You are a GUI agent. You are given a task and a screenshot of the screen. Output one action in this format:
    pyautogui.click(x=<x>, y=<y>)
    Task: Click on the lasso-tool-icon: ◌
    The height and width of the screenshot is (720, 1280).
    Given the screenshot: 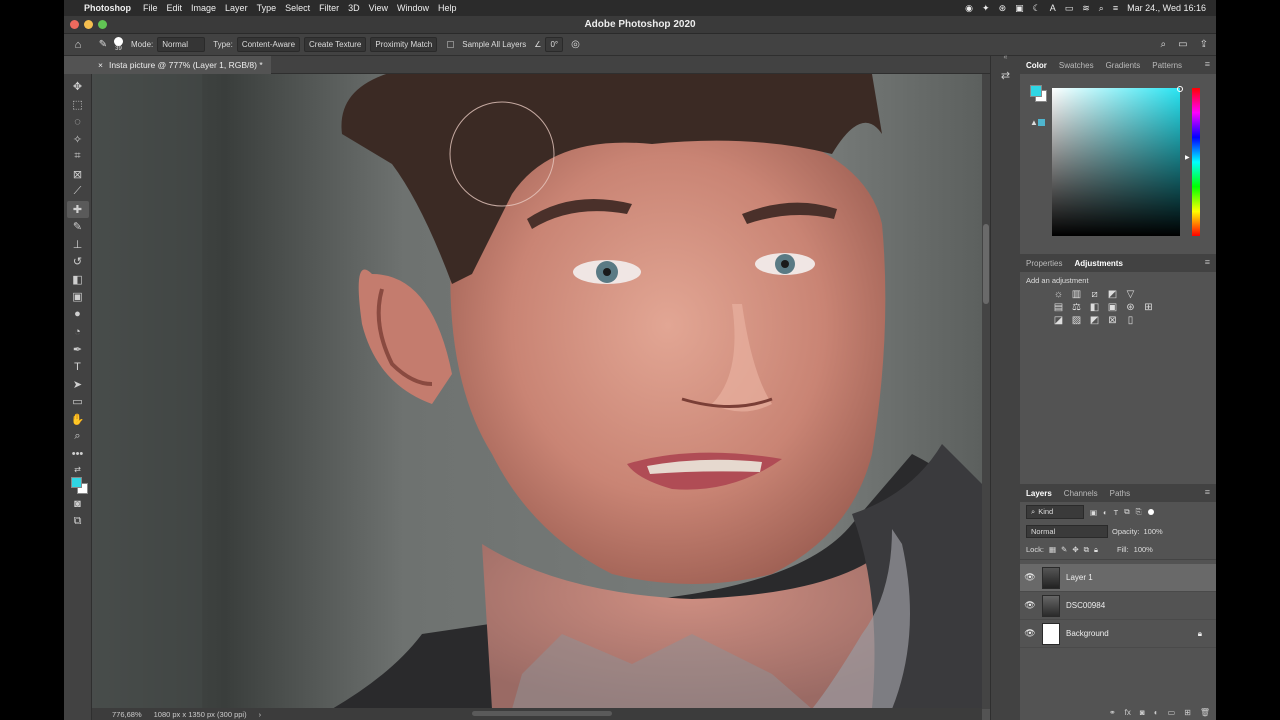 What is the action you would take?
    pyautogui.click(x=78, y=122)
    